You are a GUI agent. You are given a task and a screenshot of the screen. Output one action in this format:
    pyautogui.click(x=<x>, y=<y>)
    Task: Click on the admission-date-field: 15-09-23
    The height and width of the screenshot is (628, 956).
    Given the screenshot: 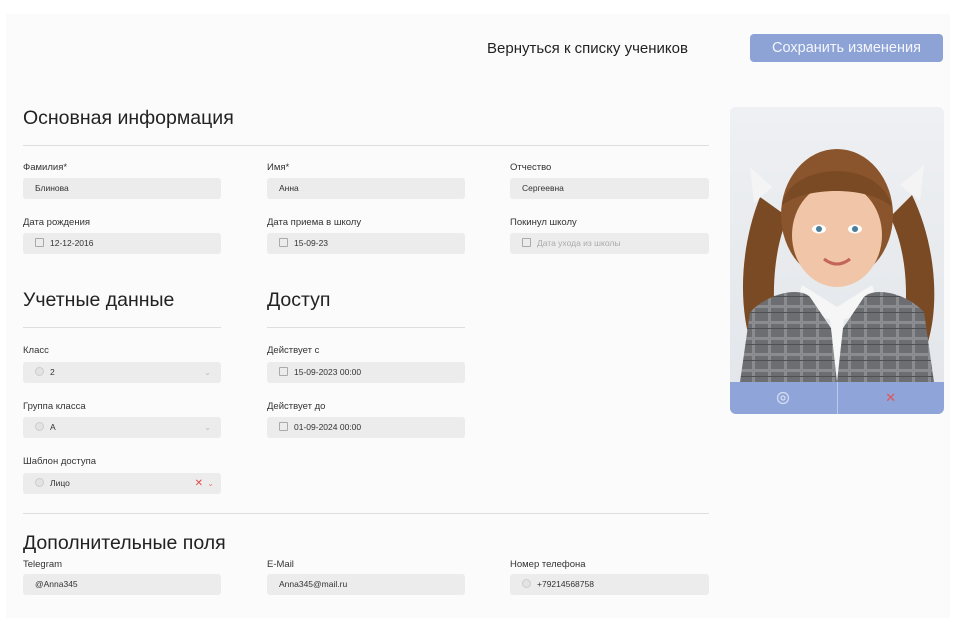 What is the action you would take?
    pyautogui.click(x=366, y=243)
    